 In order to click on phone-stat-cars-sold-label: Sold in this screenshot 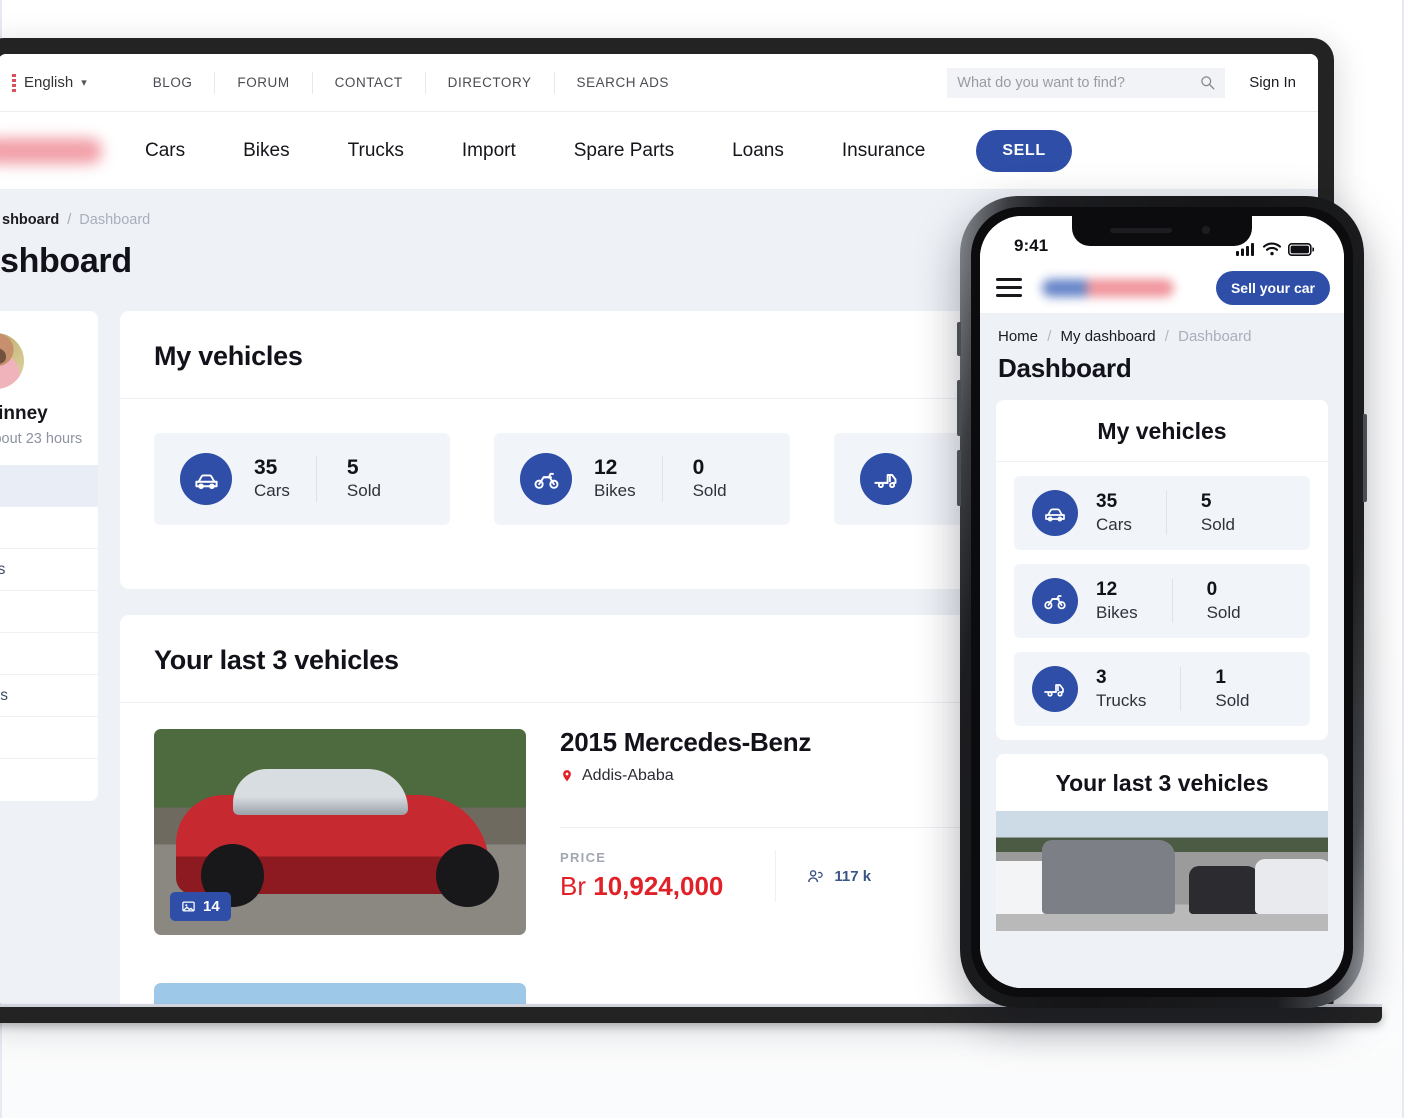, I will do `click(1217, 524)`.